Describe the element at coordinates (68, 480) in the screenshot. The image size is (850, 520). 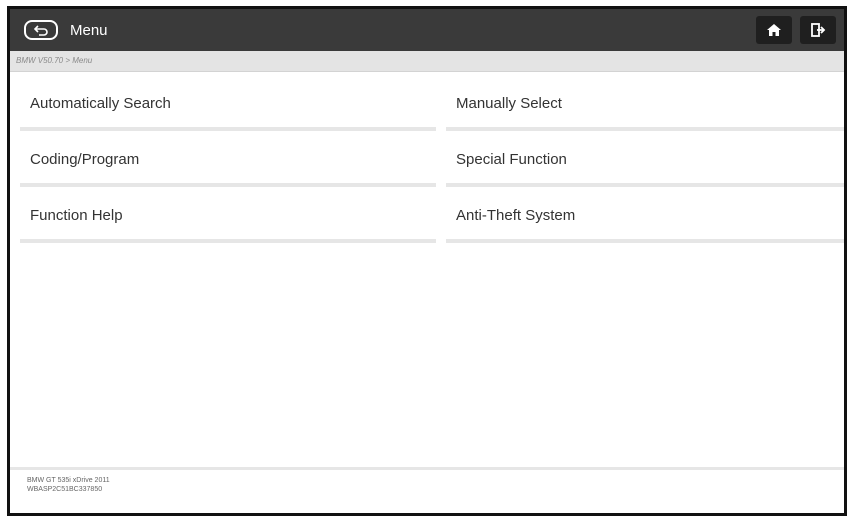
I see `vehicle-name: BMW GT 535i xDrive 2011` at that location.